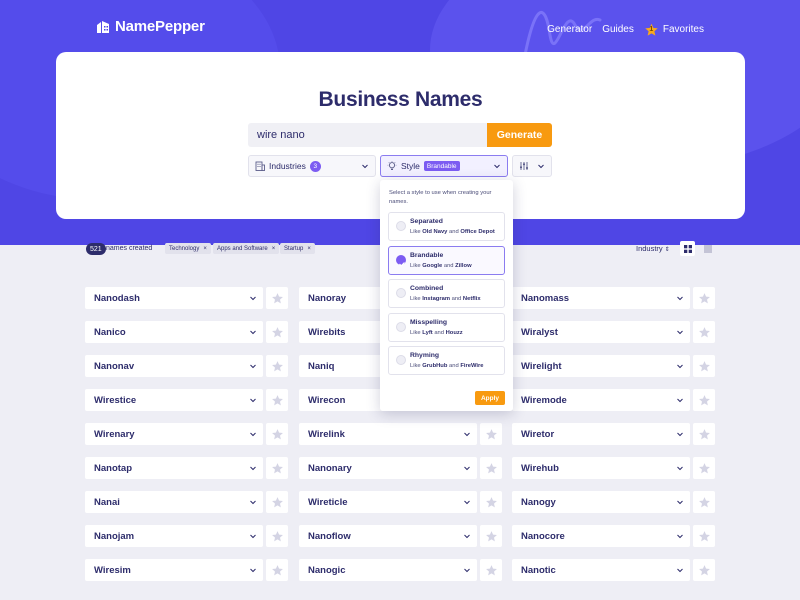 The height and width of the screenshot is (600, 800). I want to click on style-option-rhyming: Rhyming Like GrubHub and FireWire, so click(446, 360).